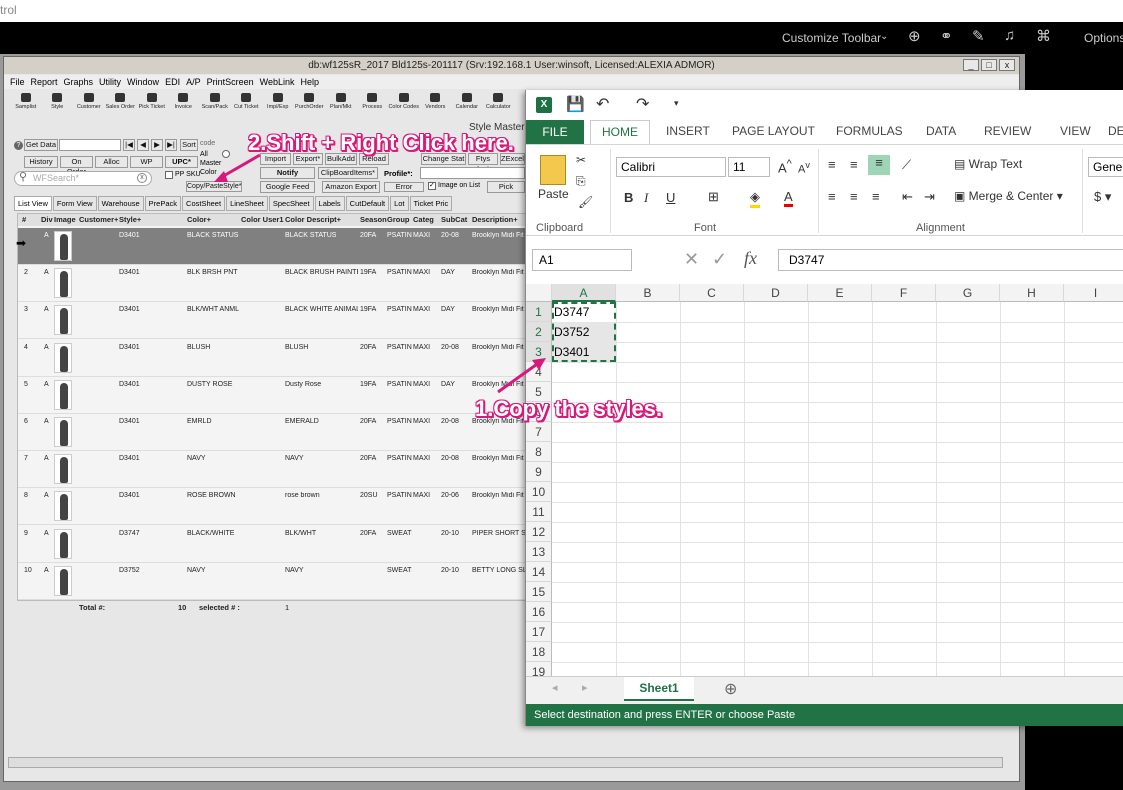  What do you see at coordinates (381, 142) in the screenshot?
I see `callout-step2: 2.Shift + Right Click here.` at bounding box center [381, 142].